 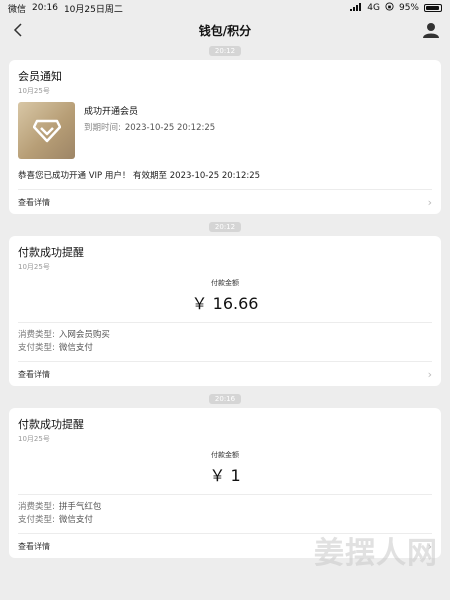 I want to click on status-network: 4G, so click(x=373, y=8).